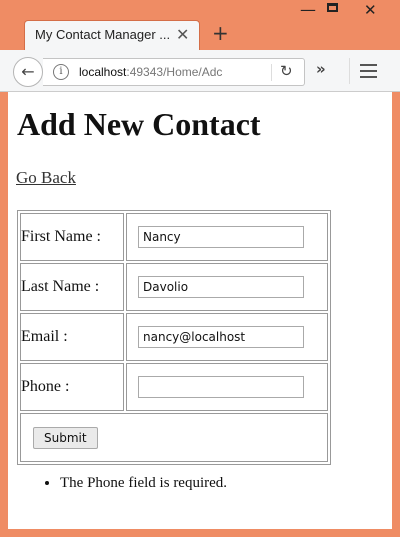 Image resolution: width=400 pixels, height=537 pixels. I want to click on email-label: Email :, so click(72, 337).